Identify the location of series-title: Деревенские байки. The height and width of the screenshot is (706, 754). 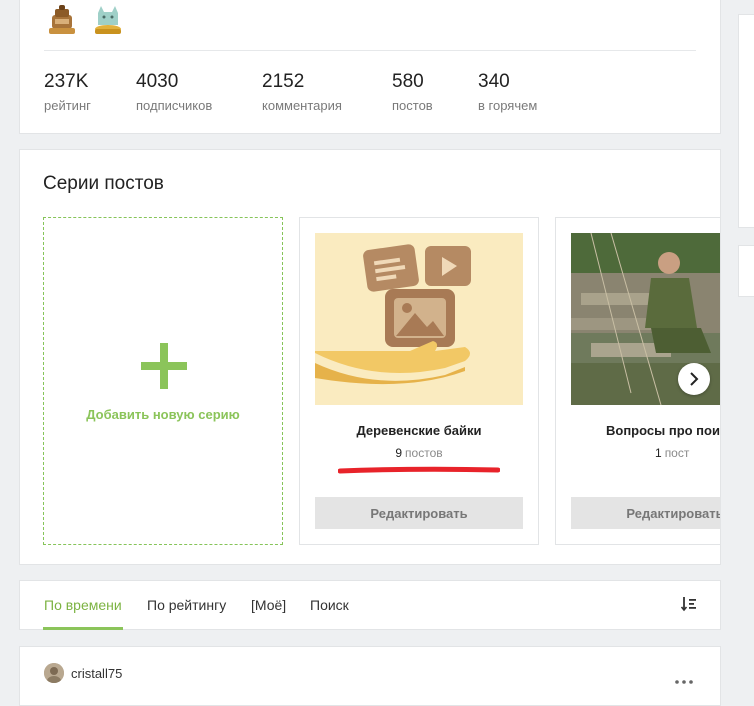
(419, 430).